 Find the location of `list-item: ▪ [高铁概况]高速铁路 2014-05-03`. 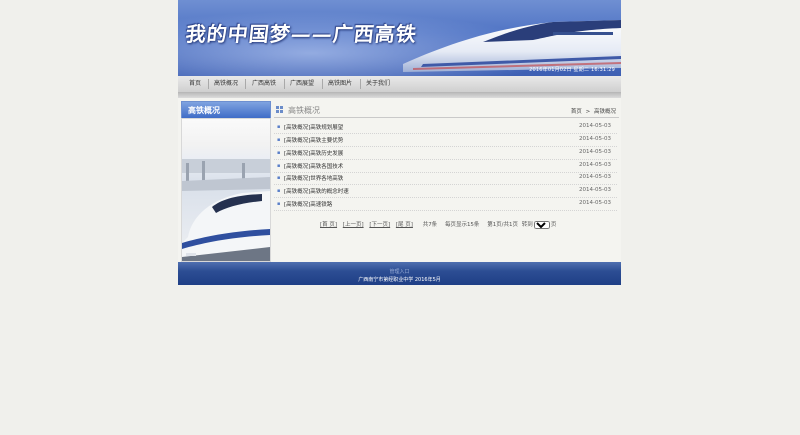

list-item: ▪ [高铁概况]高速铁路 2014-05-03 is located at coordinates (445, 204).